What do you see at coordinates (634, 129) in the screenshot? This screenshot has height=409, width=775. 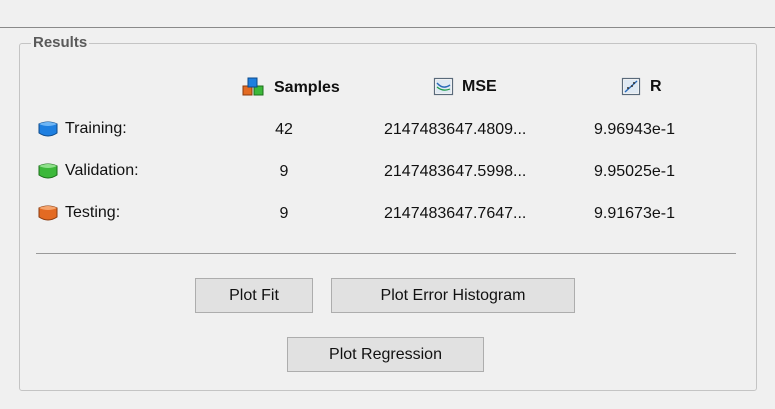 I see `training-r: 9.96943e-1` at bounding box center [634, 129].